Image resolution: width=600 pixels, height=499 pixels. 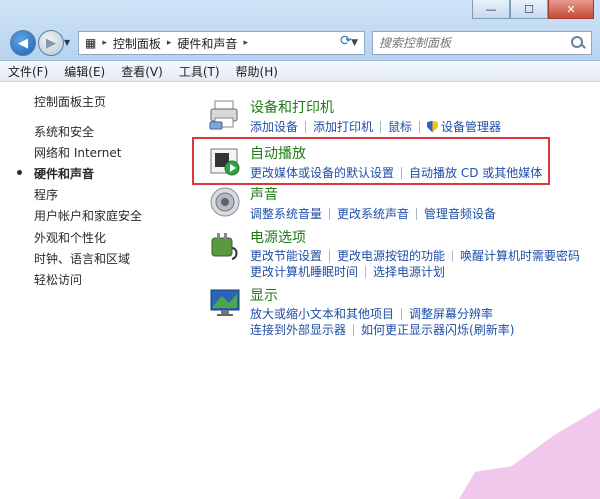 What do you see at coordinates (300, 30) in the screenshot?
I see `title-bar: — ☐ ✕ ◀ ▶ ▼ ▦ ▸ 控制面板 ▸ 硬件和声音 ▸ ▼ ⟳` at bounding box center [300, 30].